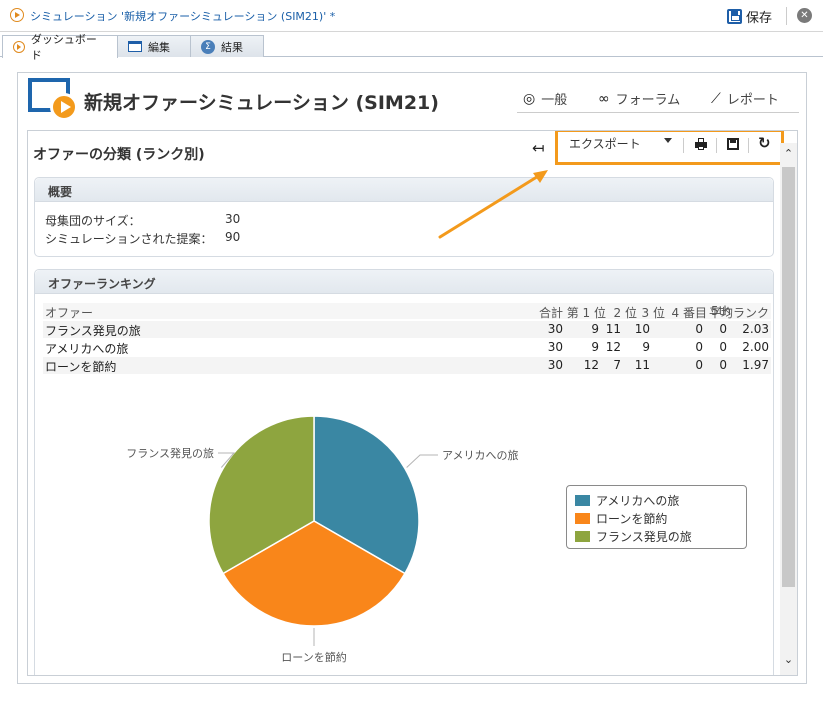 This screenshot has width=823, height=727. What do you see at coordinates (493, 204) in the screenshot?
I see `annotation-arrow` at bounding box center [493, 204].